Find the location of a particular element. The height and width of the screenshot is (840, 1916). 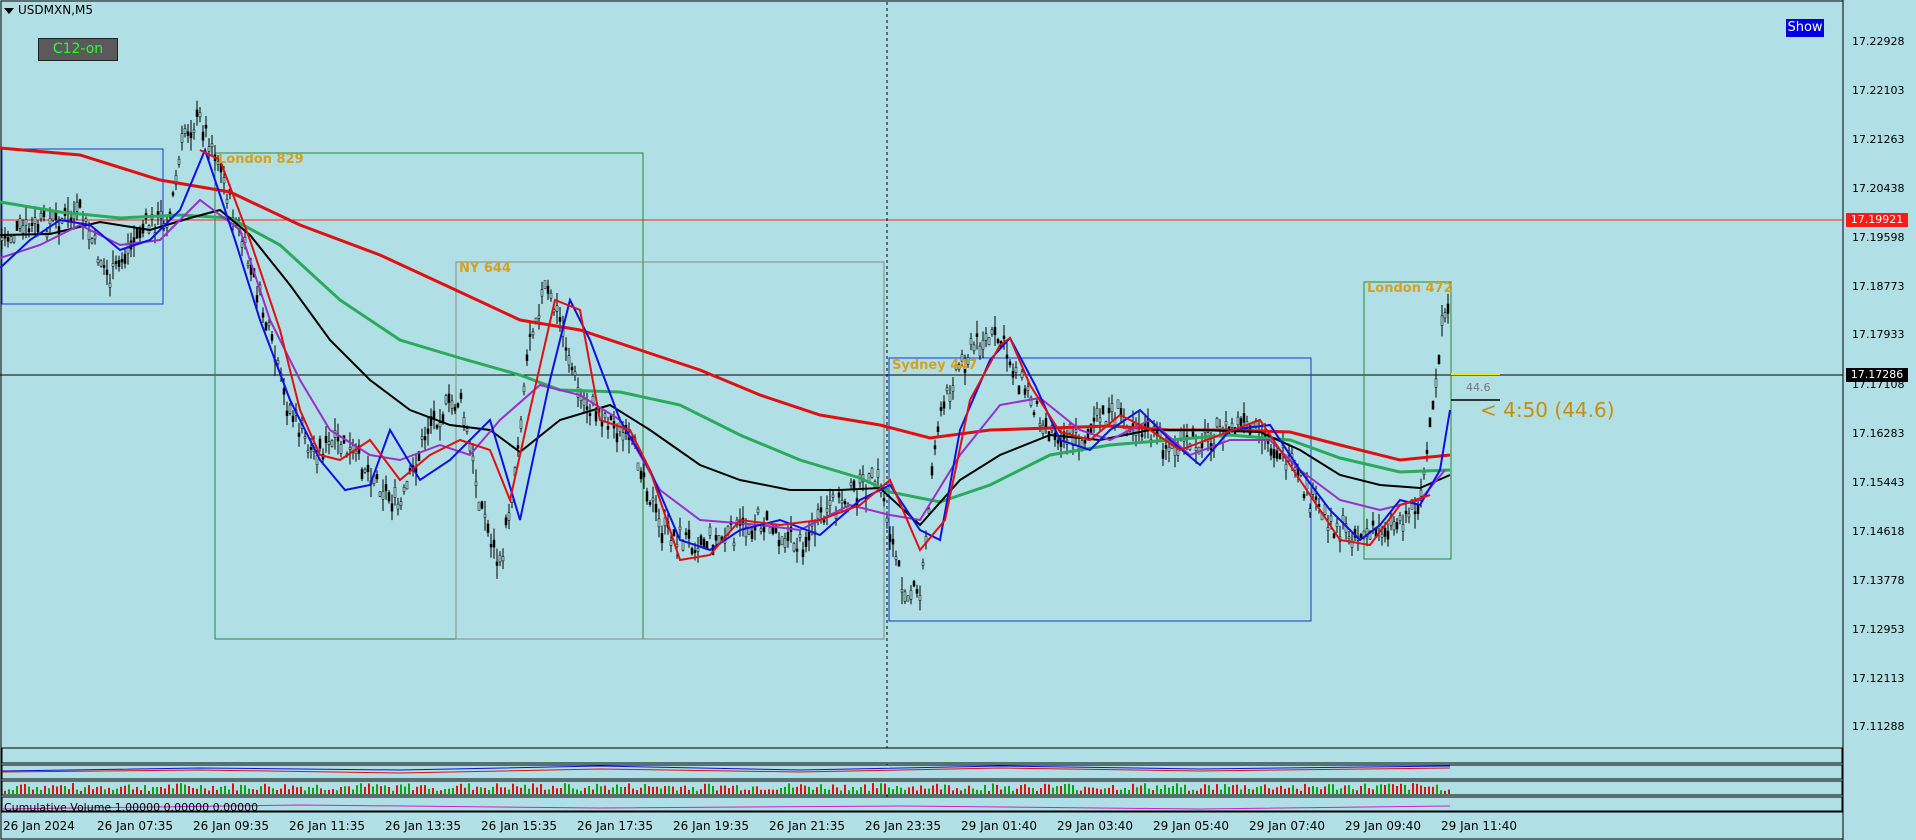

price-tick: 17.12113 is located at coordinates (1878, 678).